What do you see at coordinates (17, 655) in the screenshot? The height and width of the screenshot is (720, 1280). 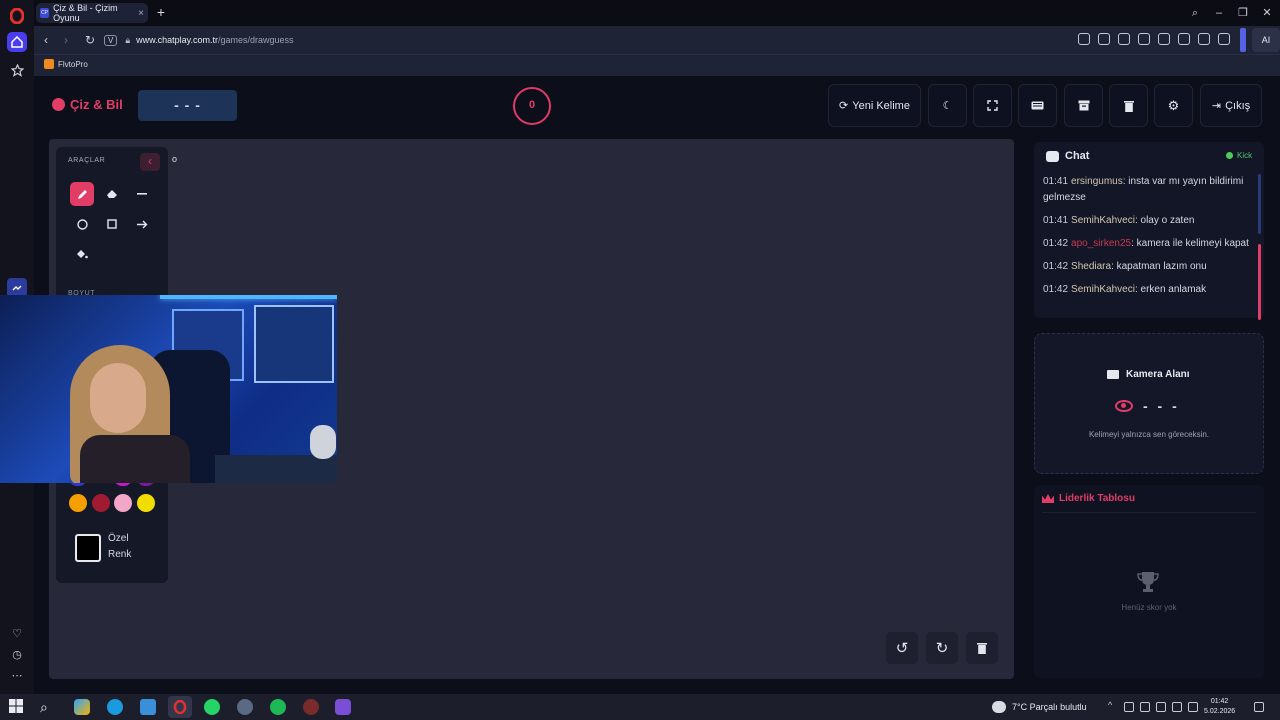 I see `history-icon: ◷` at bounding box center [17, 655].